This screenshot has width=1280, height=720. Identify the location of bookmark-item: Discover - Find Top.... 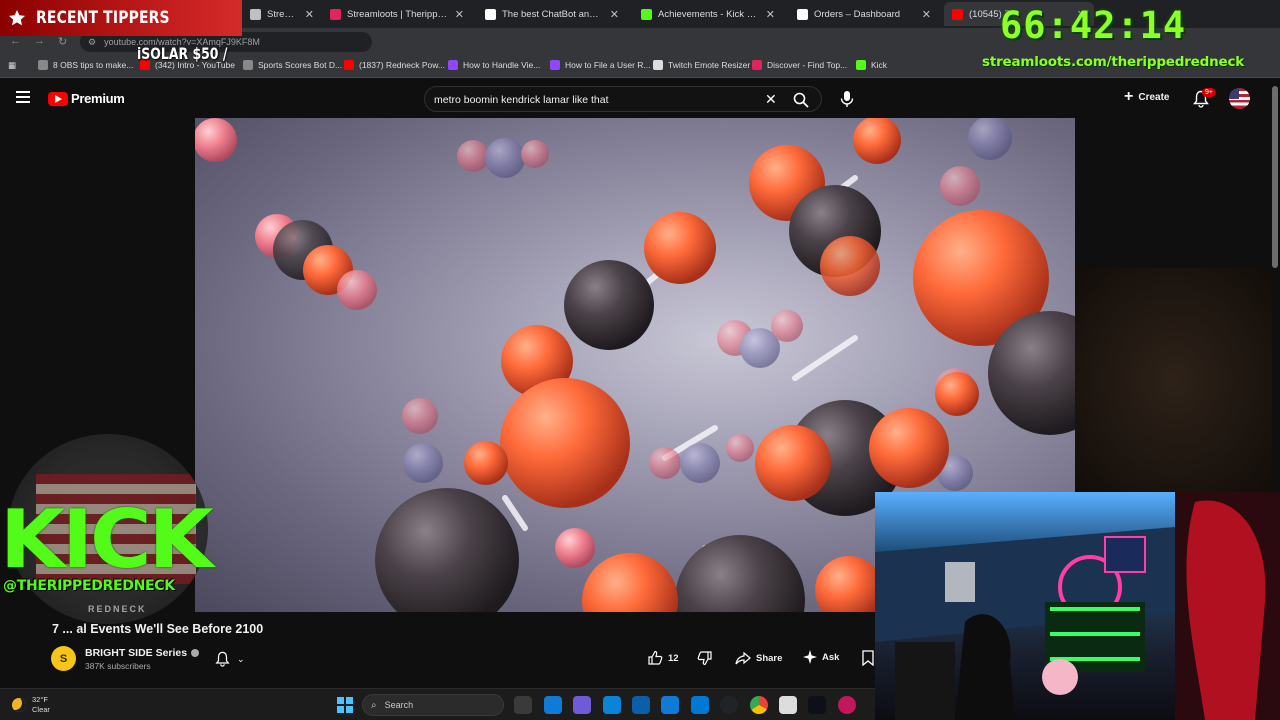
(799, 65).